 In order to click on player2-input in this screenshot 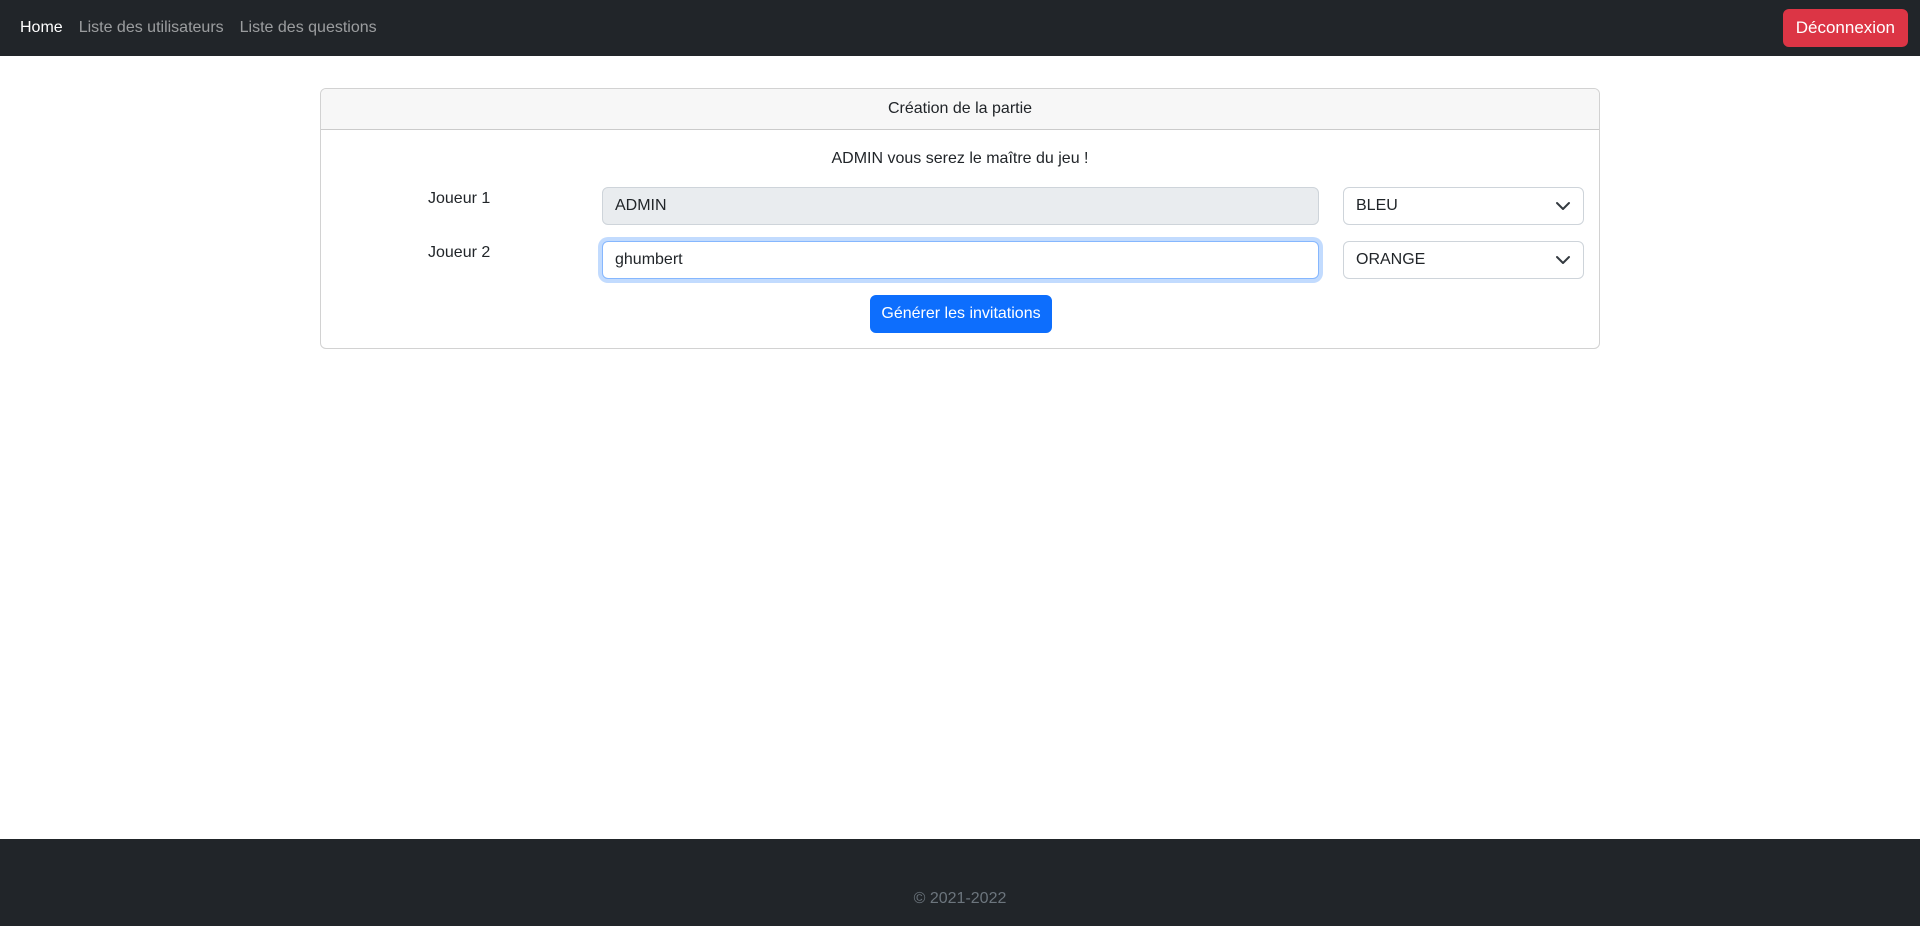, I will do `click(960, 260)`.